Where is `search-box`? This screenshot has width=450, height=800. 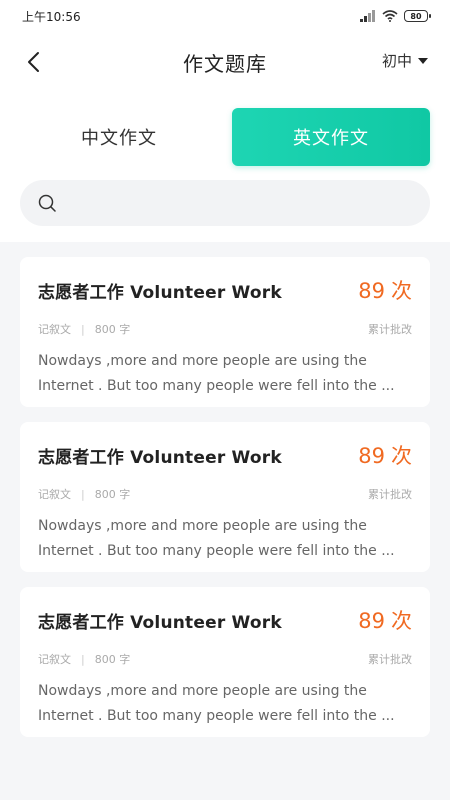 search-box is located at coordinates (225, 203).